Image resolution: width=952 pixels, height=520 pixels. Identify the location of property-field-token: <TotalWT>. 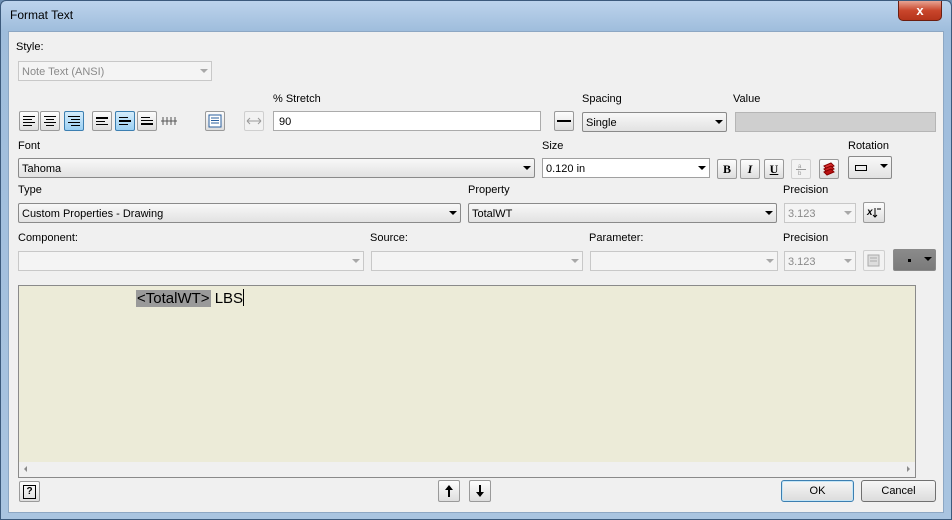
(173, 298).